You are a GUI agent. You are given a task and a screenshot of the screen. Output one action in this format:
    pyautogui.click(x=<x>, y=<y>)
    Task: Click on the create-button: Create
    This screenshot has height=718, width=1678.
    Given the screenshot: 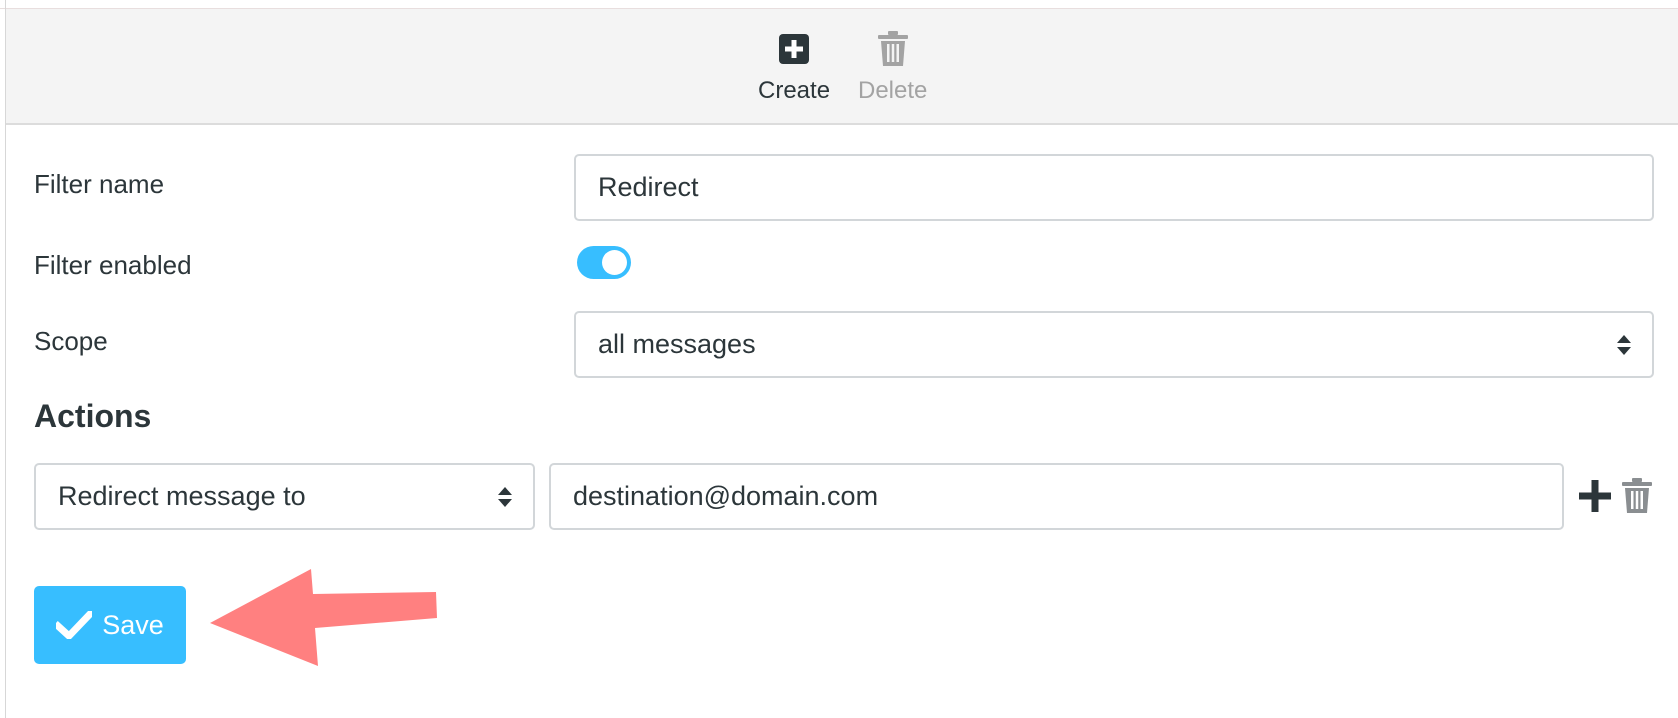 What is the action you would take?
    pyautogui.click(x=794, y=67)
    